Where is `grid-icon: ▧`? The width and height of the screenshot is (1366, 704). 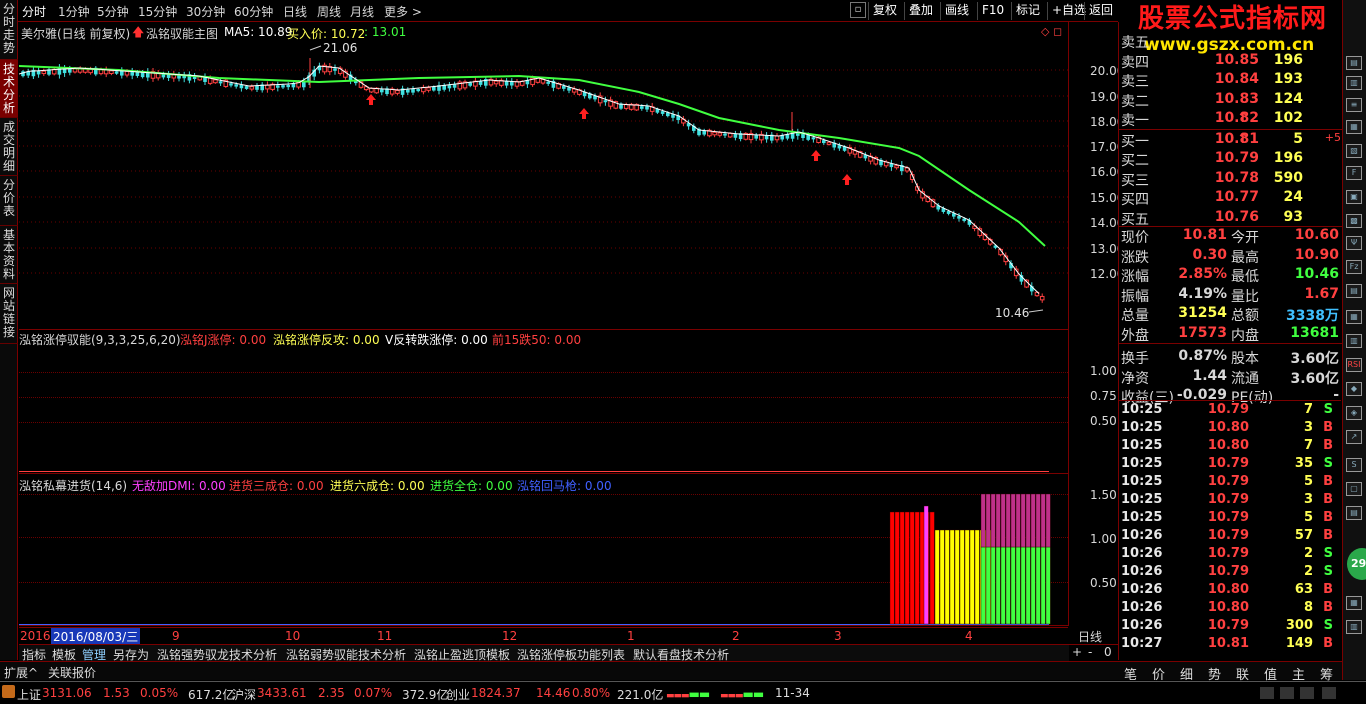 grid-icon: ▧ is located at coordinates (1354, 151).